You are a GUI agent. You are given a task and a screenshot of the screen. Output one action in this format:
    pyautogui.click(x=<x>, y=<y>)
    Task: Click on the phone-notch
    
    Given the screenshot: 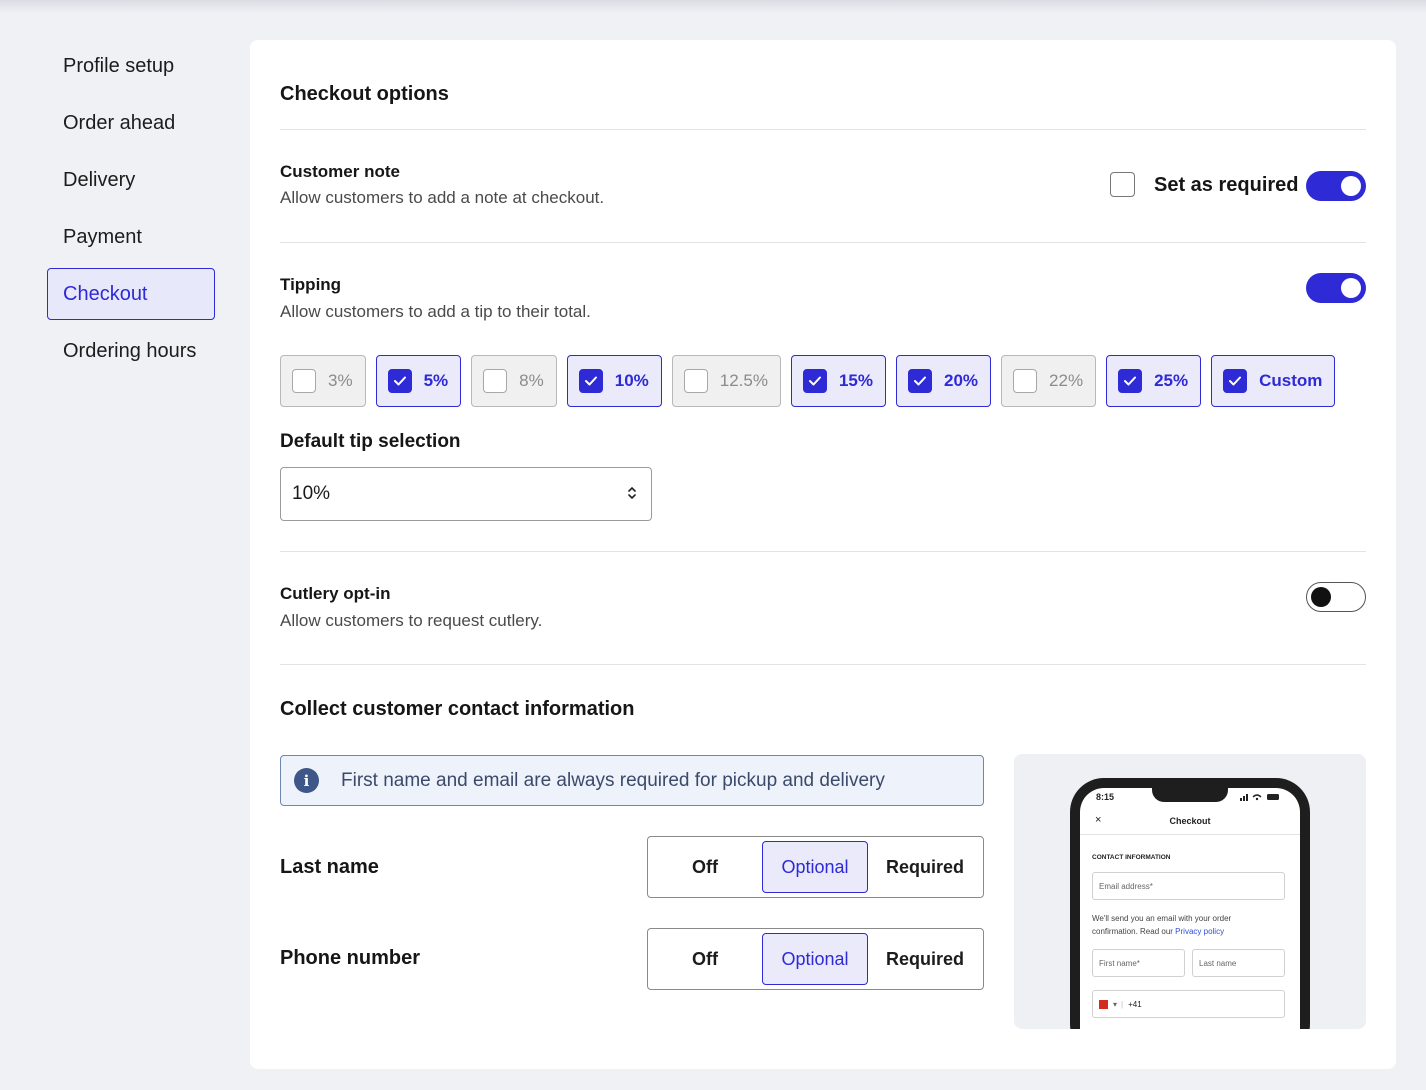 What is the action you would take?
    pyautogui.click(x=1190, y=795)
    